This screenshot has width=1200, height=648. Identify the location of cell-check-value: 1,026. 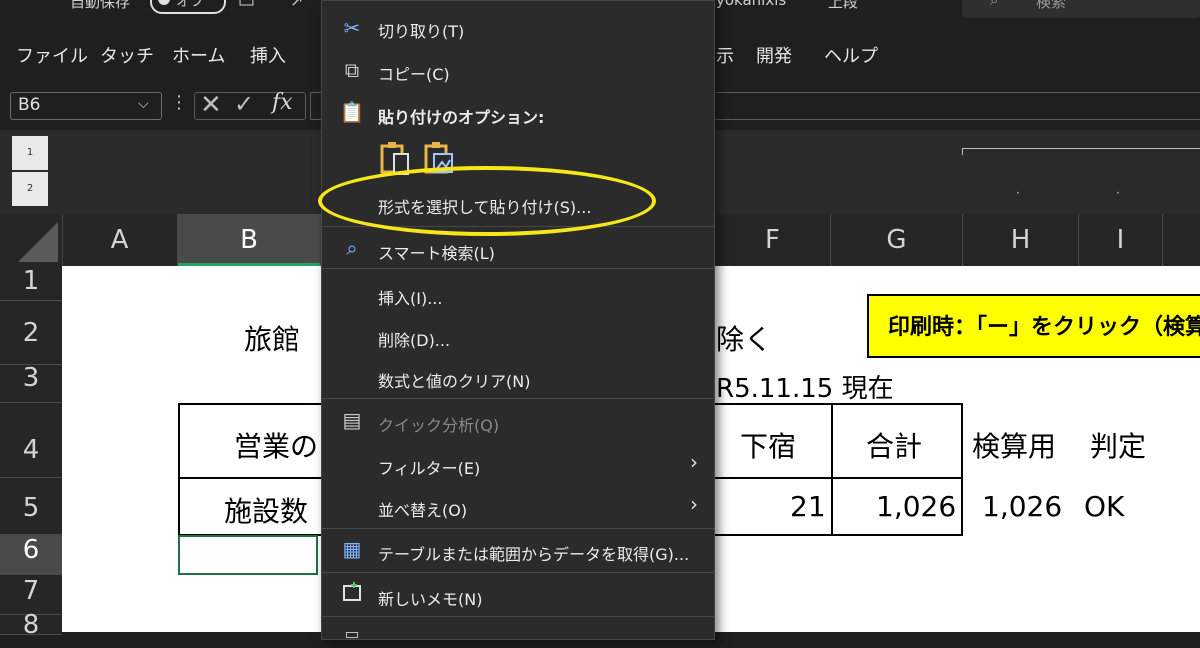
(1022, 506).